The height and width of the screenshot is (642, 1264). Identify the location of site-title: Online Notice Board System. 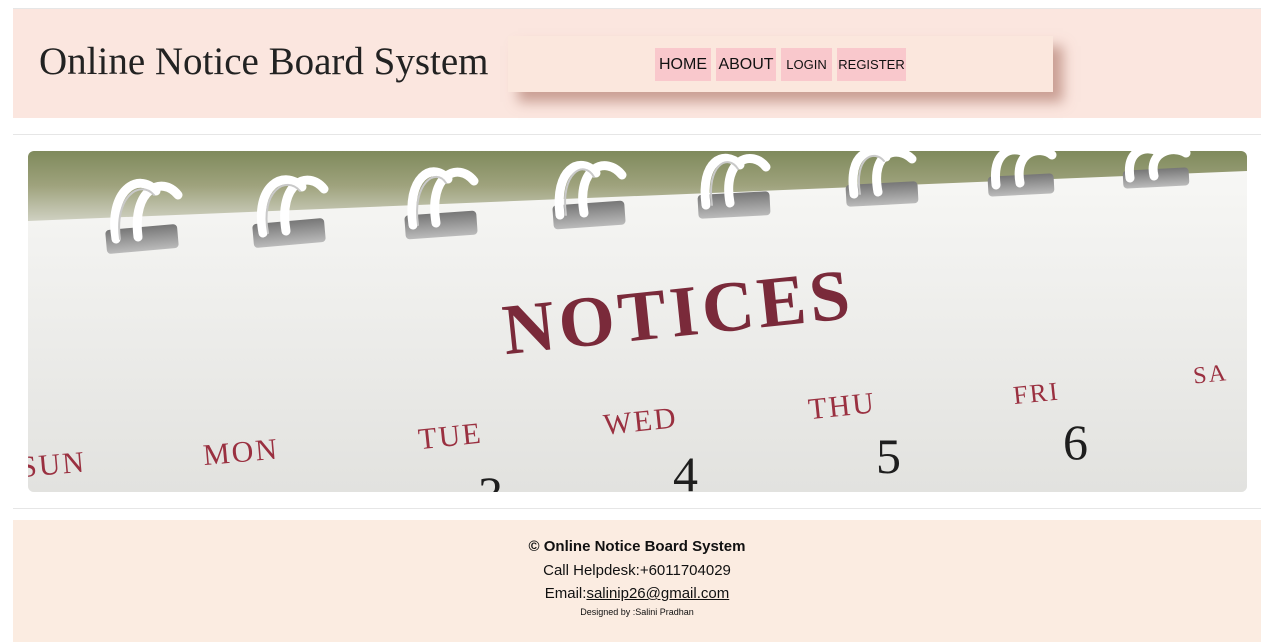
(264, 61).